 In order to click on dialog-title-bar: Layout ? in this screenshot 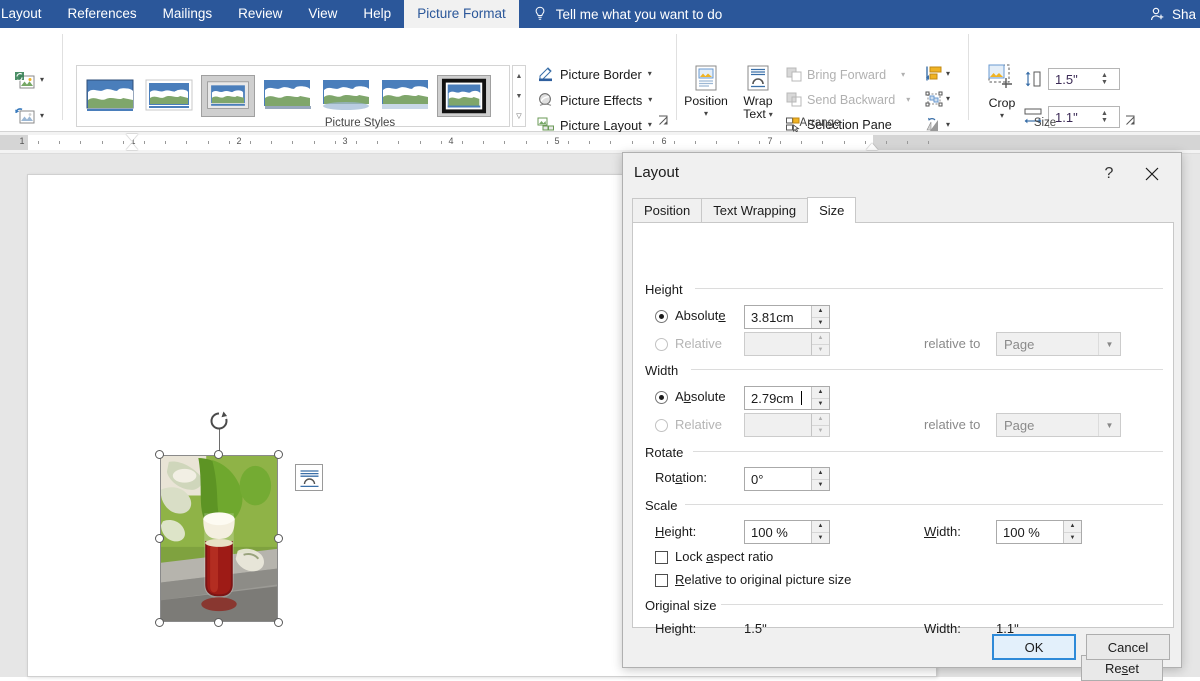, I will do `click(902, 173)`.